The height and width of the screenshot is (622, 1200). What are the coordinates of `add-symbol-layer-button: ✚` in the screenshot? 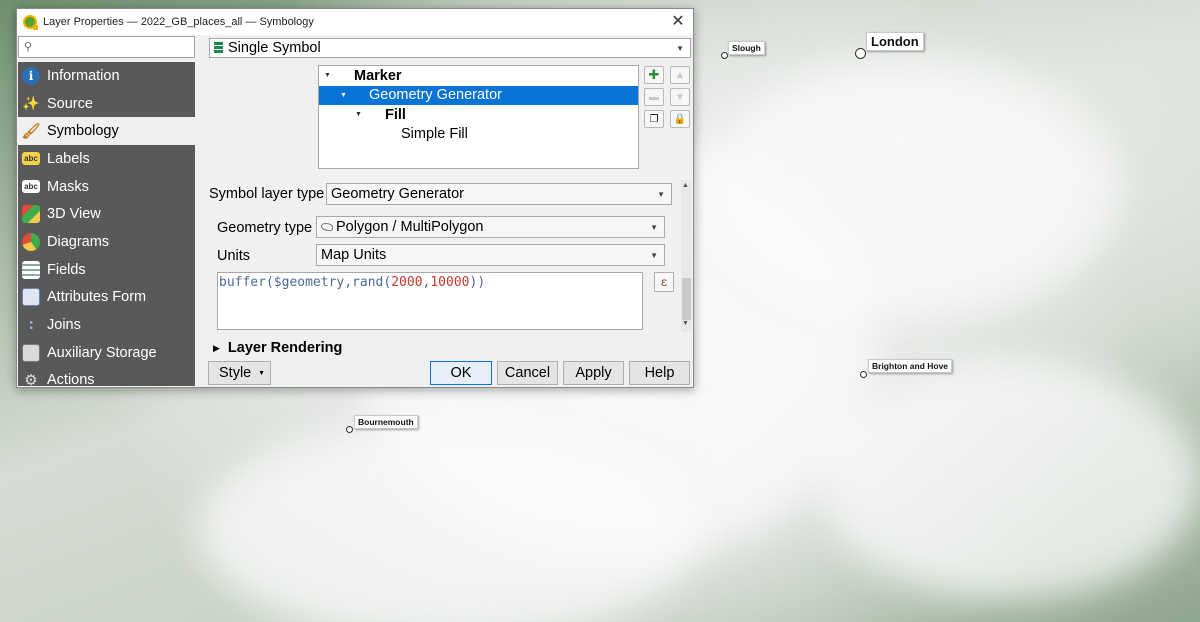 It's located at (654, 75).